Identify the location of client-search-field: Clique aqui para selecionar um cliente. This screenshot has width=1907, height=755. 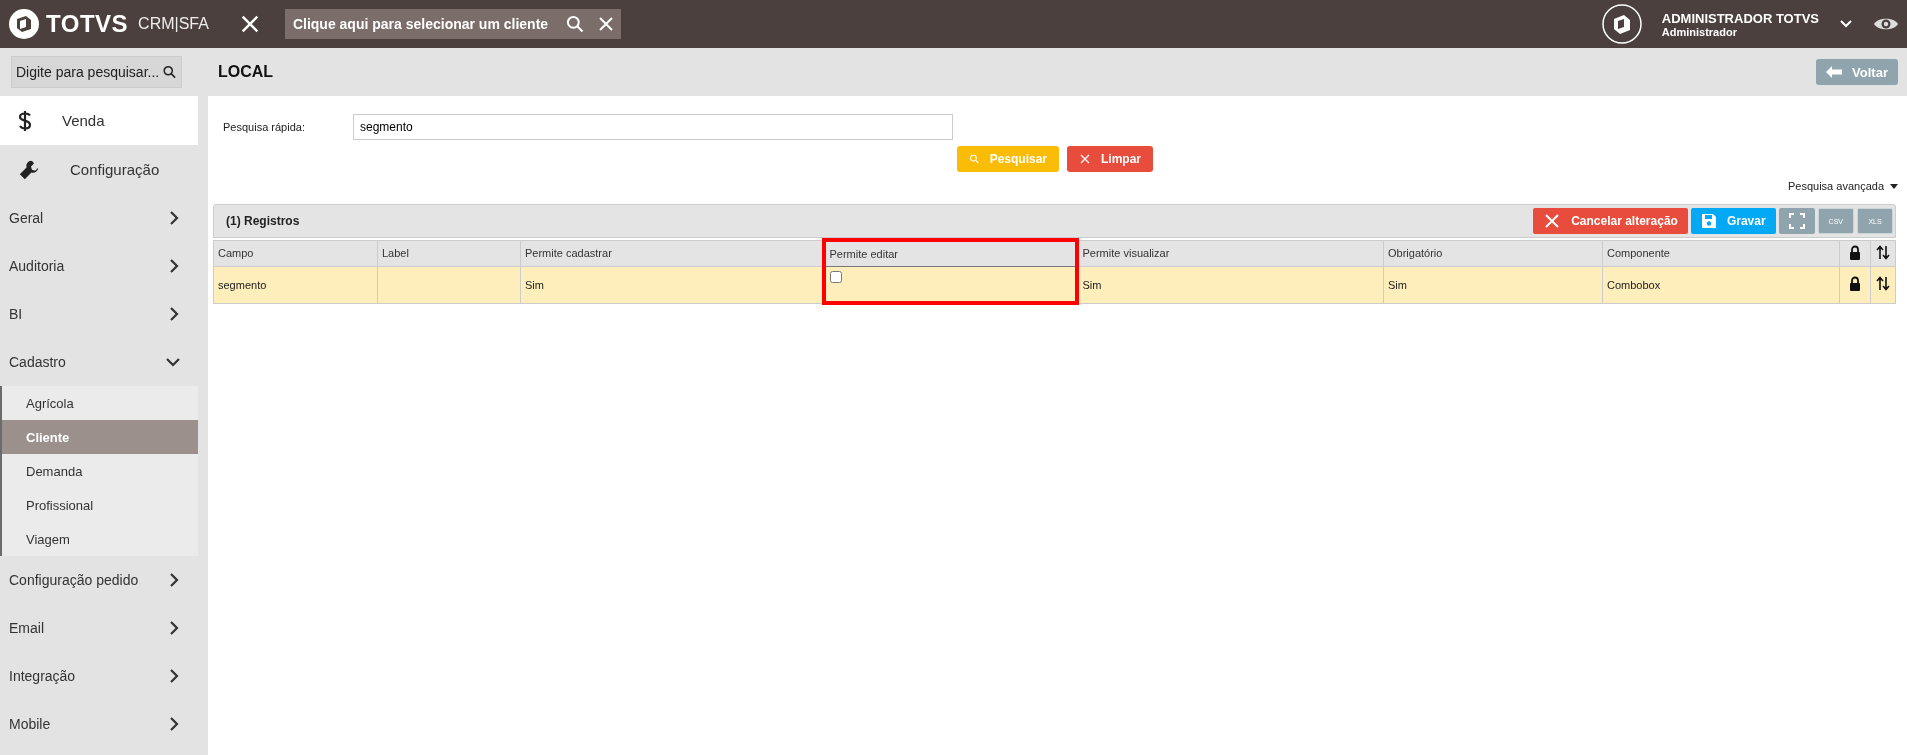
(452, 24).